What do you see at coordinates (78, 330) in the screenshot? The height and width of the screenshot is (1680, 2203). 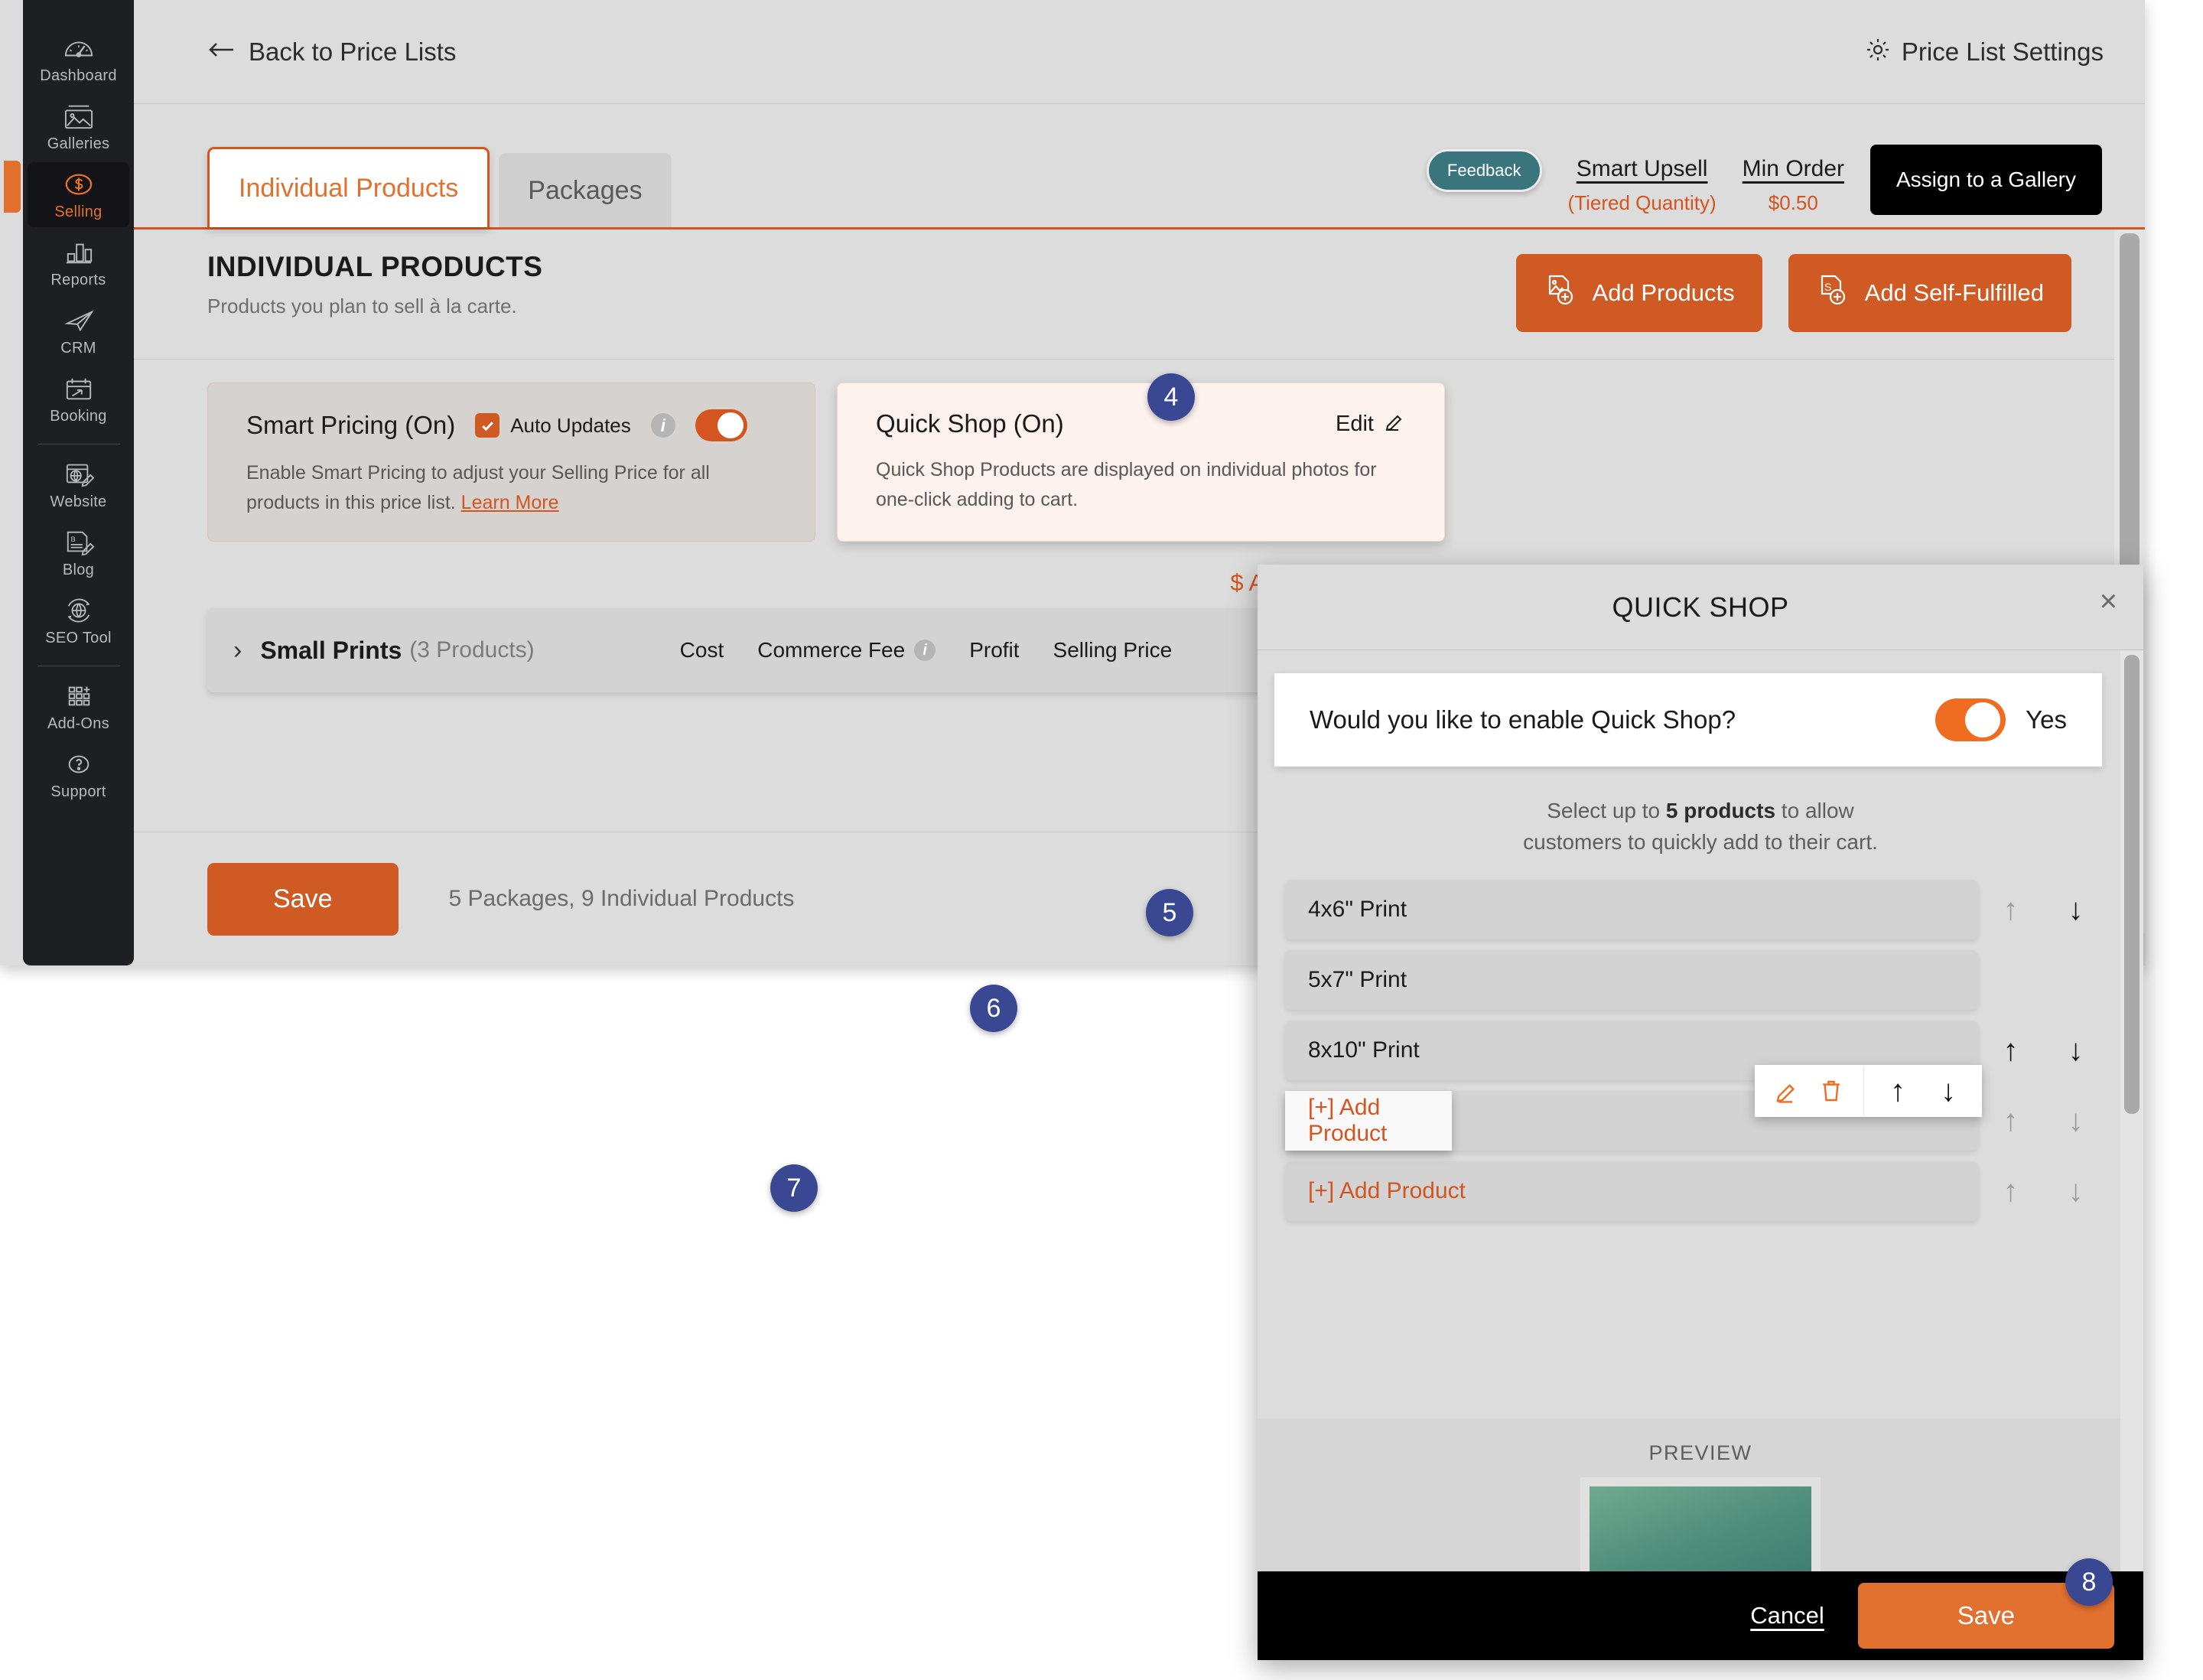 I see `sidebar-item-crm: CRM` at bounding box center [78, 330].